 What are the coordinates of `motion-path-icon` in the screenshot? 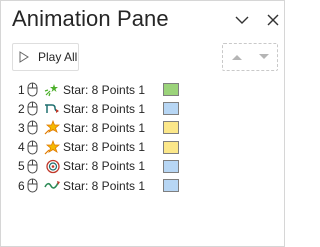 It's located at (52, 109).